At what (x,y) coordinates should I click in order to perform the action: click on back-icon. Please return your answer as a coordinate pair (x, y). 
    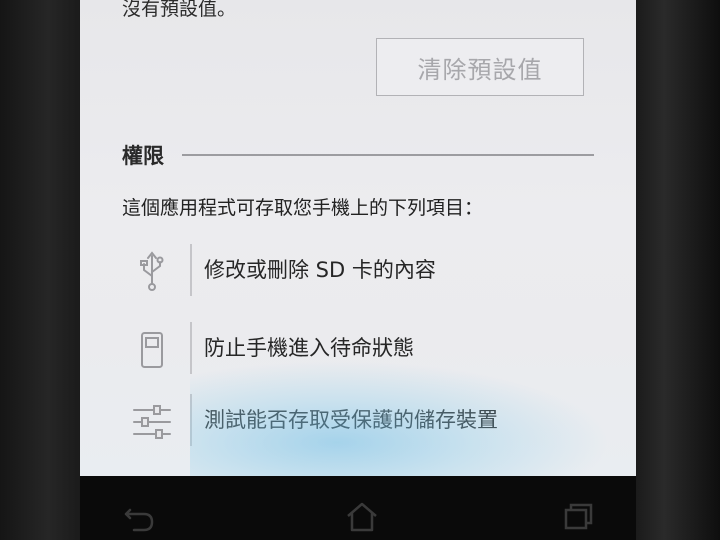
    Looking at the image, I should click on (140, 516).